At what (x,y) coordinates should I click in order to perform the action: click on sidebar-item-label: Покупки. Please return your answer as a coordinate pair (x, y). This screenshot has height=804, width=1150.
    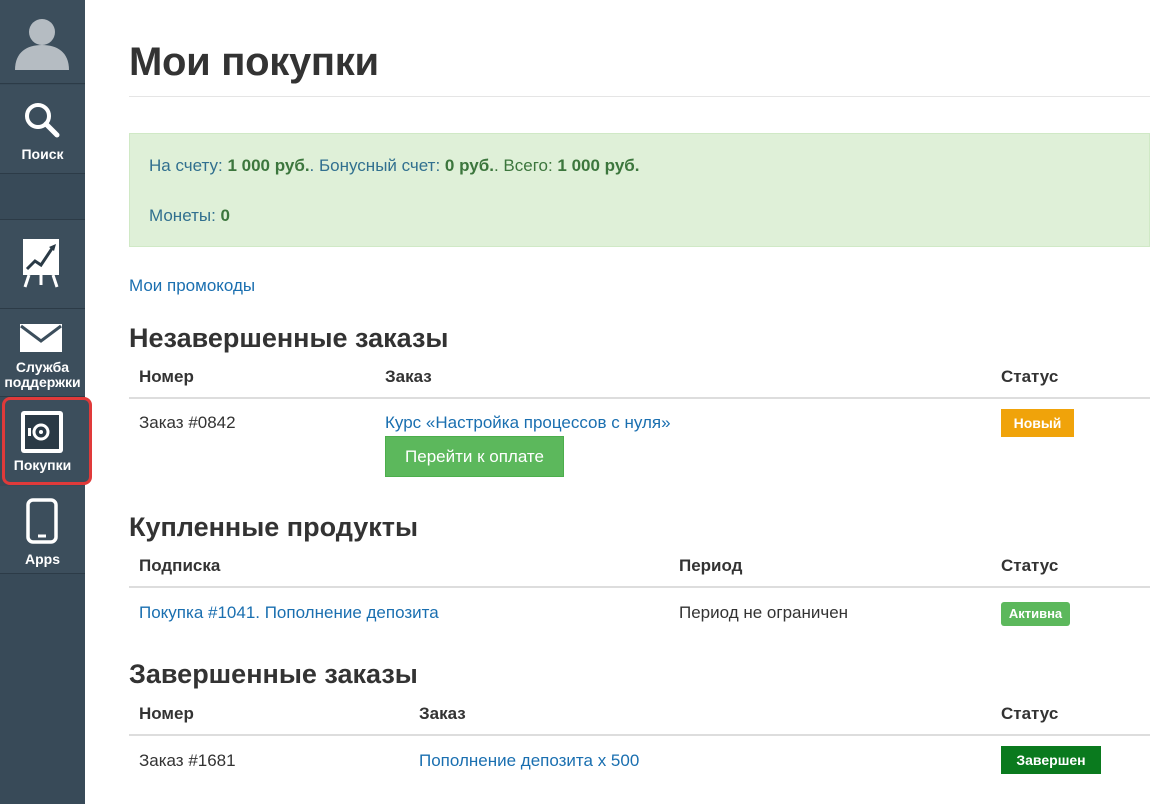
    Looking at the image, I should click on (42, 465).